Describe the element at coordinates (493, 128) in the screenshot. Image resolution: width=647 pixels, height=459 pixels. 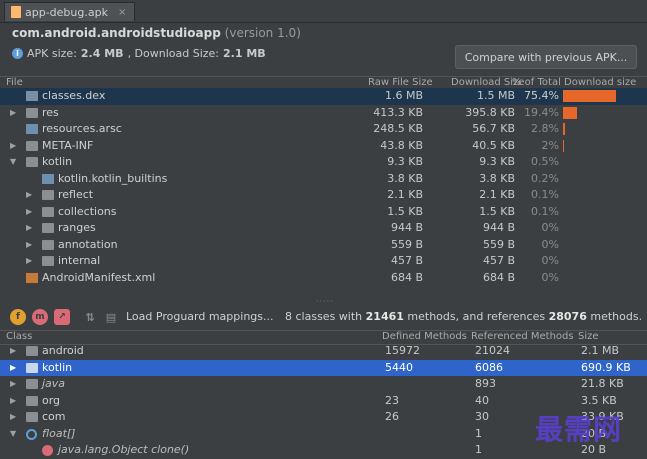
I see `download-size: 56.7 KB` at that location.